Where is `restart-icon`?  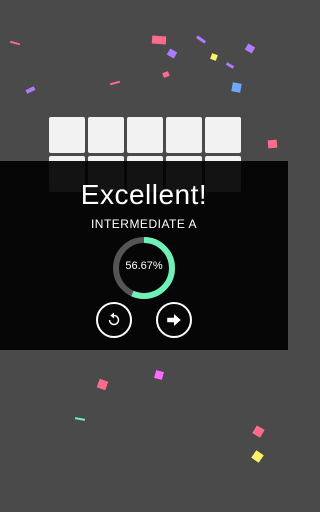 restart-icon is located at coordinates (114, 319).